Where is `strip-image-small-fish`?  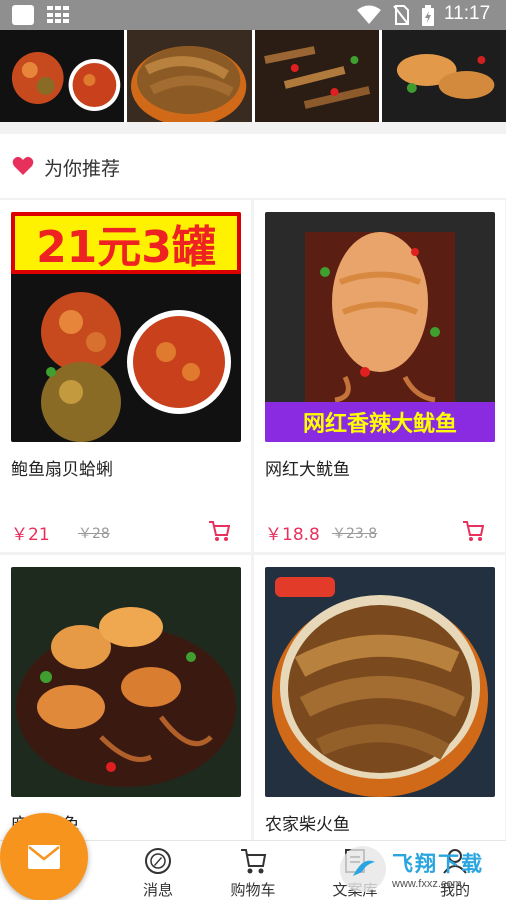 strip-image-small-fish is located at coordinates (316, 76).